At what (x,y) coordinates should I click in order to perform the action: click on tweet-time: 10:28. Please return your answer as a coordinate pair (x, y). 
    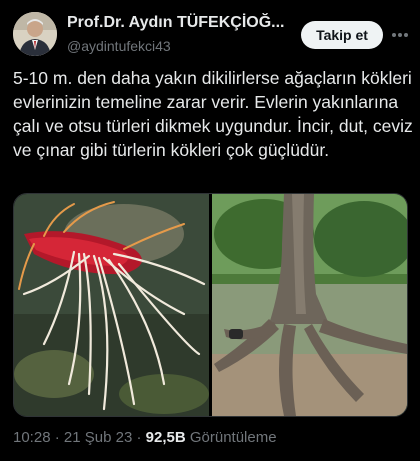
    Looking at the image, I should click on (32, 437).